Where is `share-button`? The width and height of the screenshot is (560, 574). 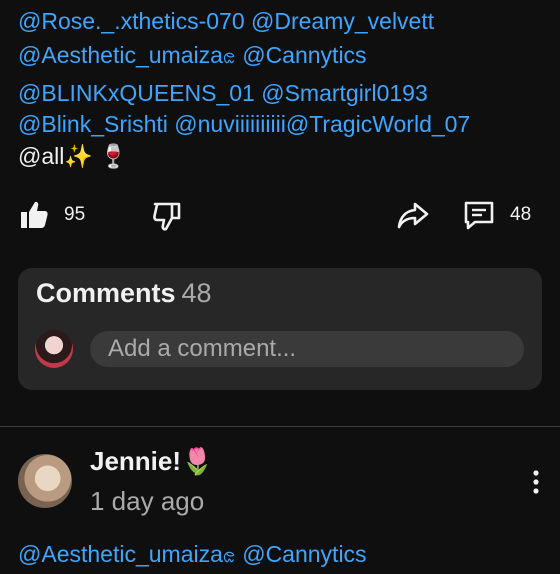 share-button is located at coordinates (413, 215).